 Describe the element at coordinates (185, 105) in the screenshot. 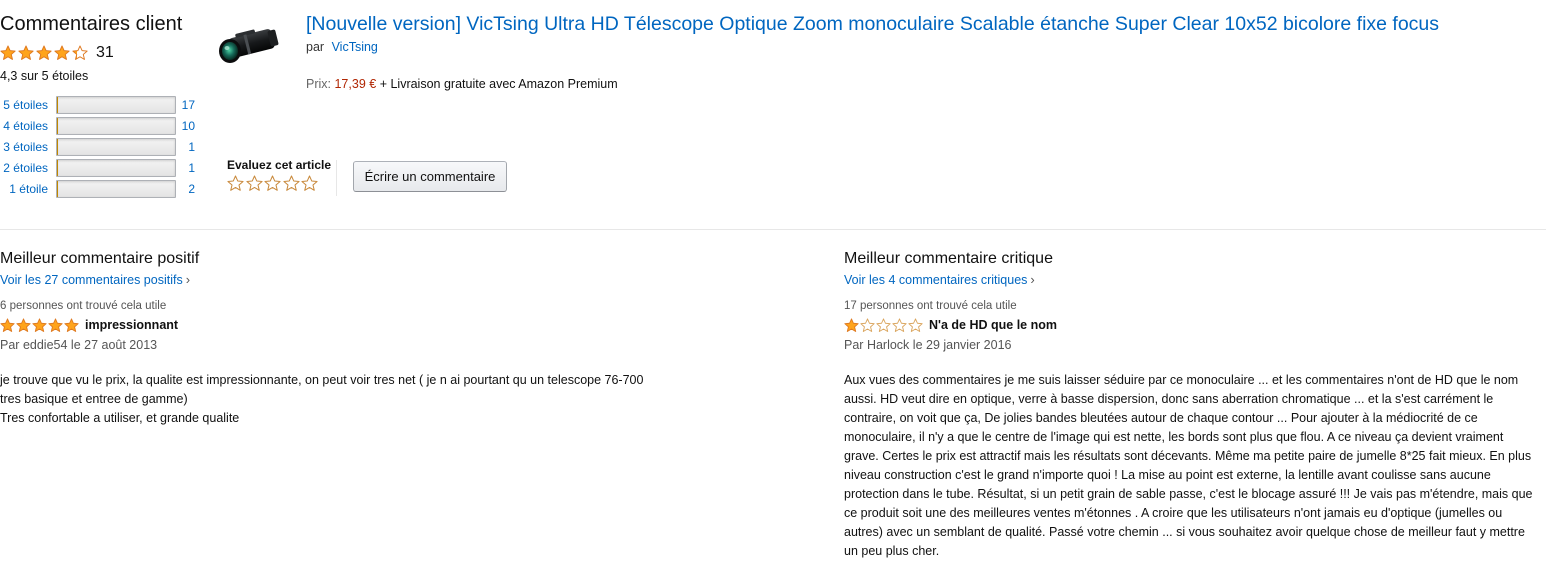

I see `histogram-count: 17` at that location.